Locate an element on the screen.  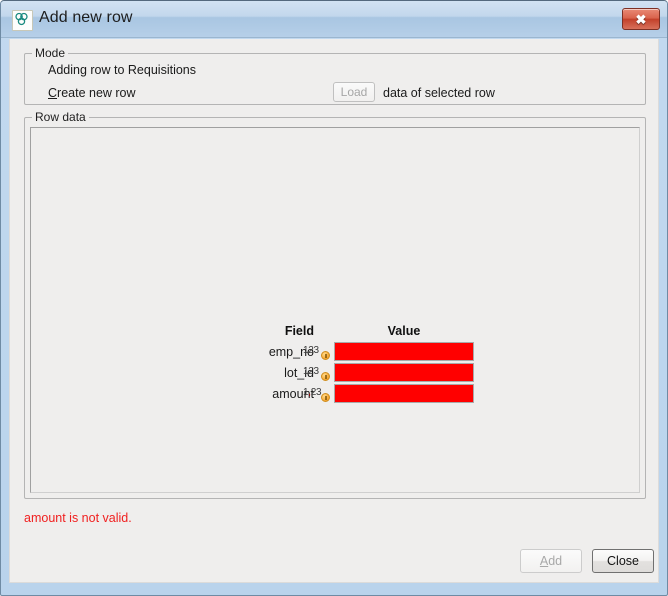
value-input-lot-id is located at coordinates (404, 372).